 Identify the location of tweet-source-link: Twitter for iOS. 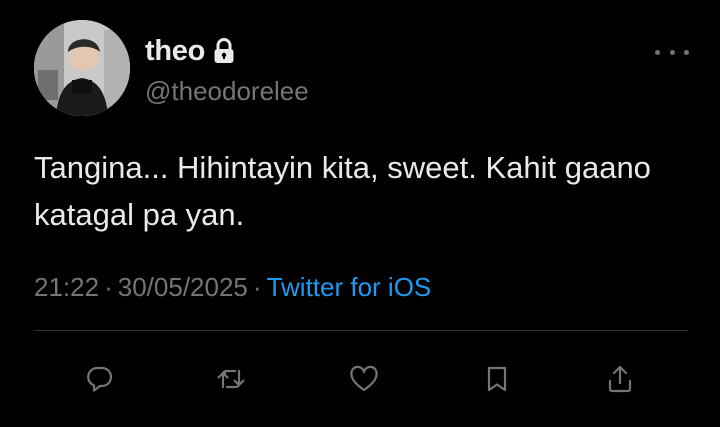
(349, 287).